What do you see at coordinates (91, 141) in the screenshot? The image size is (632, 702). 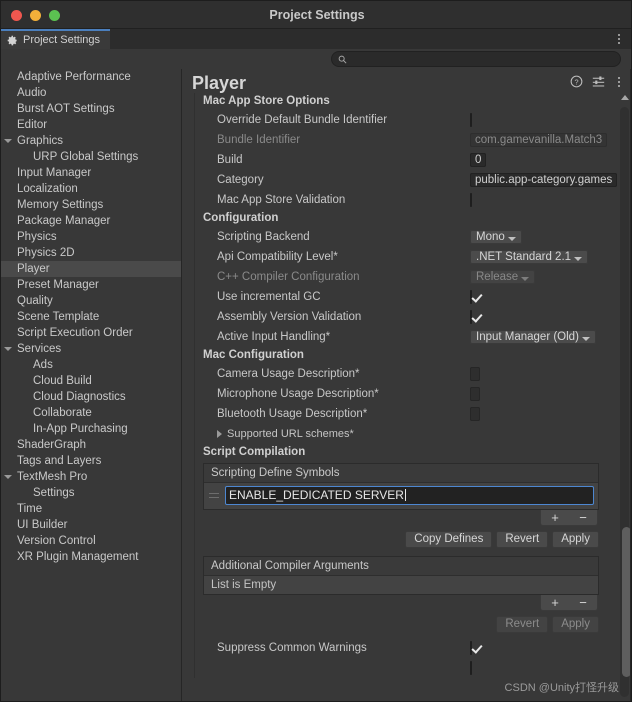 I see `sidebar-item-graphics: Graphics` at bounding box center [91, 141].